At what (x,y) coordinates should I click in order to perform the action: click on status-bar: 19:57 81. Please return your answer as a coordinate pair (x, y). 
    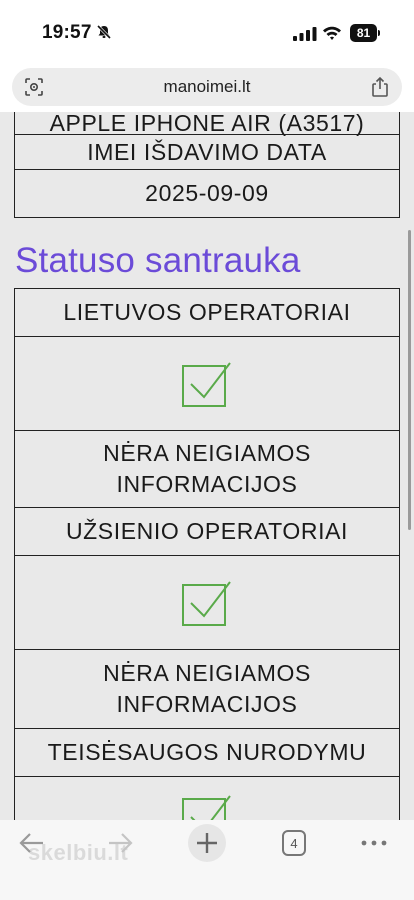
    Looking at the image, I should click on (207, 31).